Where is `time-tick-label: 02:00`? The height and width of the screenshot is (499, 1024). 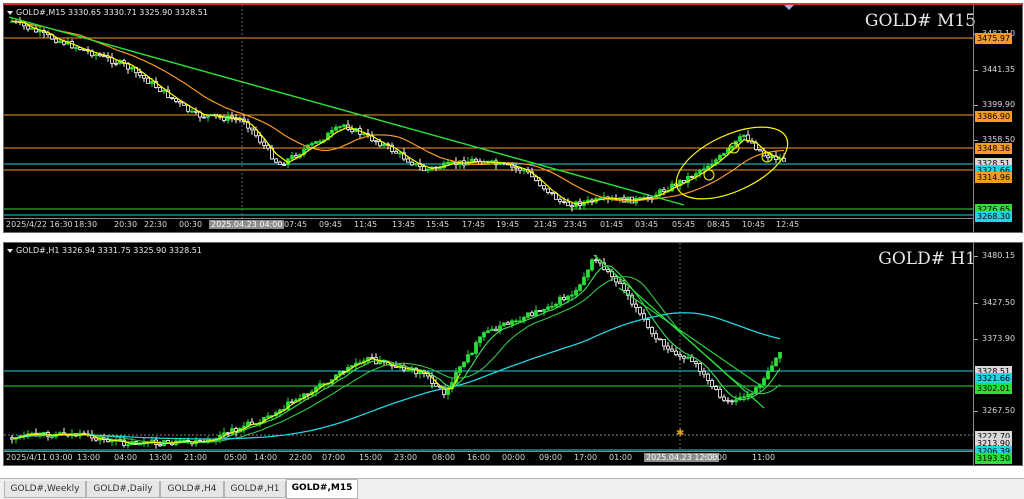
time-tick-label: 02:00 is located at coordinates (716, 457).